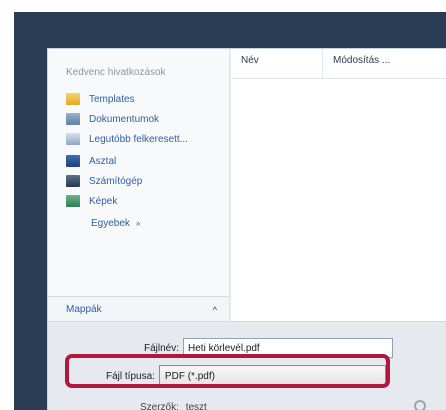 This screenshot has width=446, height=410. I want to click on author-row: Szerzők: teszt, so click(173, 406).